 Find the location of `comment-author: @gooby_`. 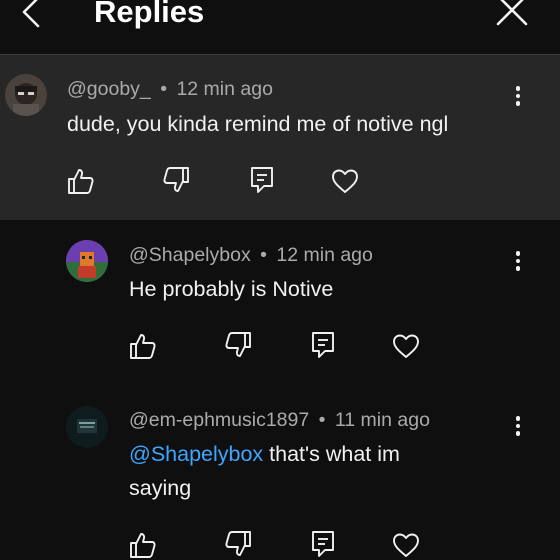

comment-author: @gooby_ is located at coordinates (109, 89).